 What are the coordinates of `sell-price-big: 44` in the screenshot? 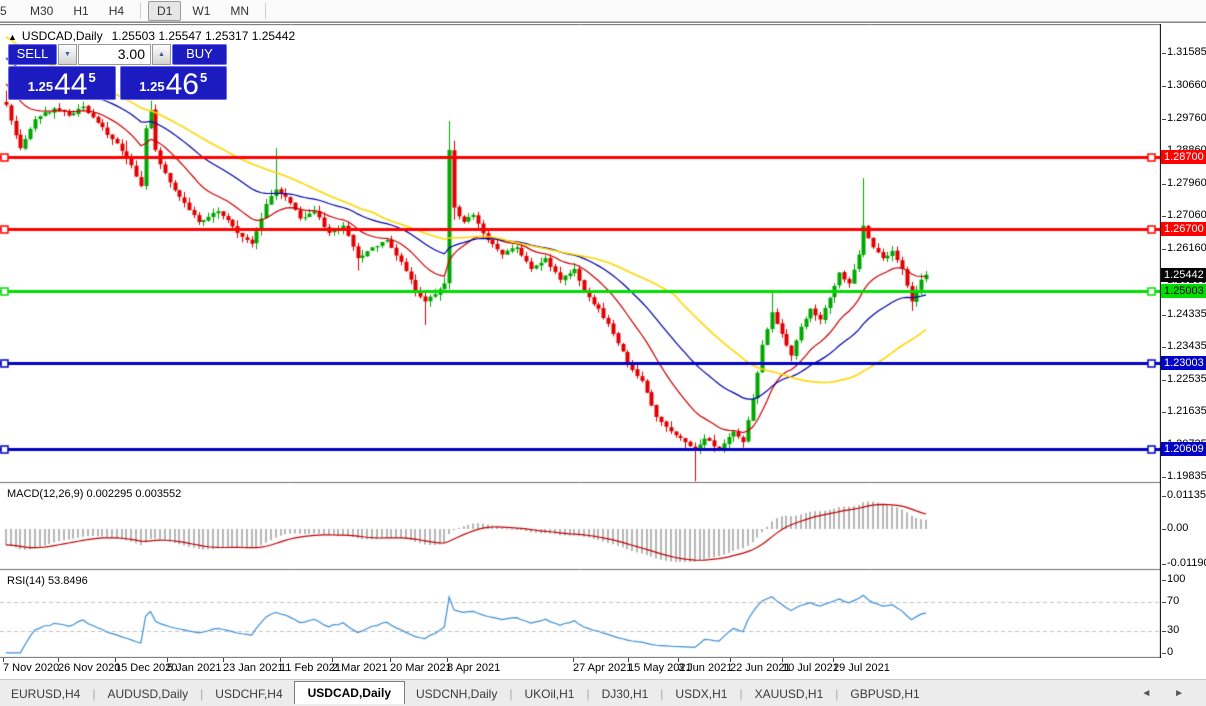 It's located at (71, 84).